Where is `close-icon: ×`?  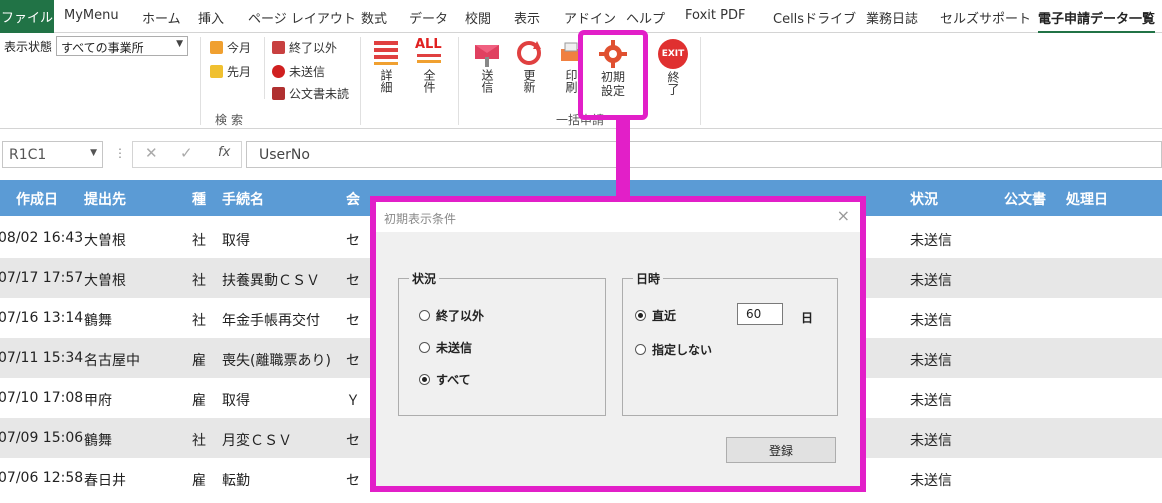
close-icon: × is located at coordinates (843, 215).